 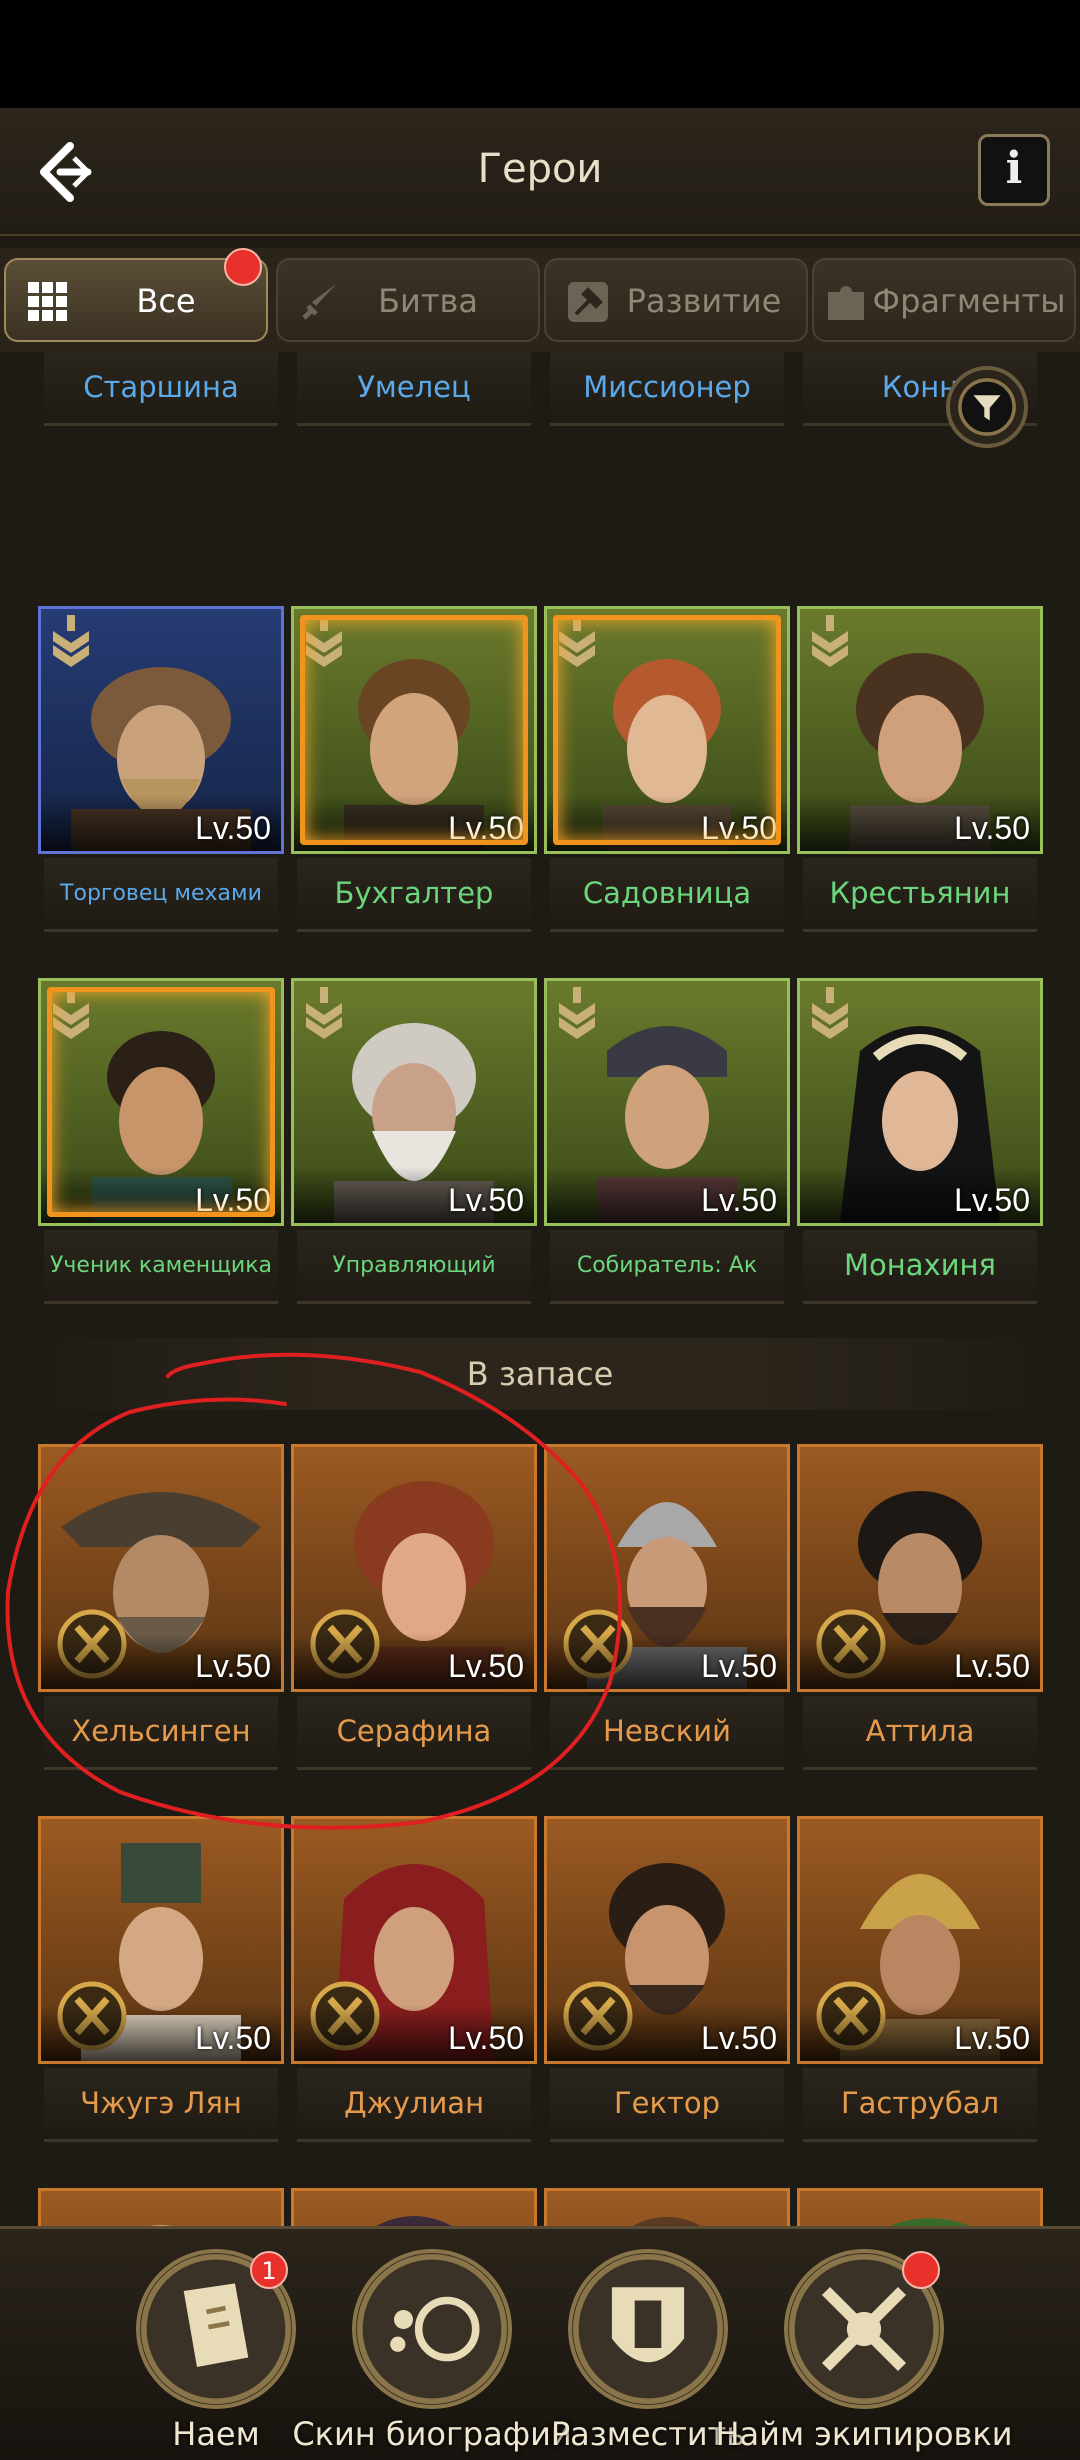 I want to click on hero-name: Собиратель: Ак, so click(x=667, y=1267).